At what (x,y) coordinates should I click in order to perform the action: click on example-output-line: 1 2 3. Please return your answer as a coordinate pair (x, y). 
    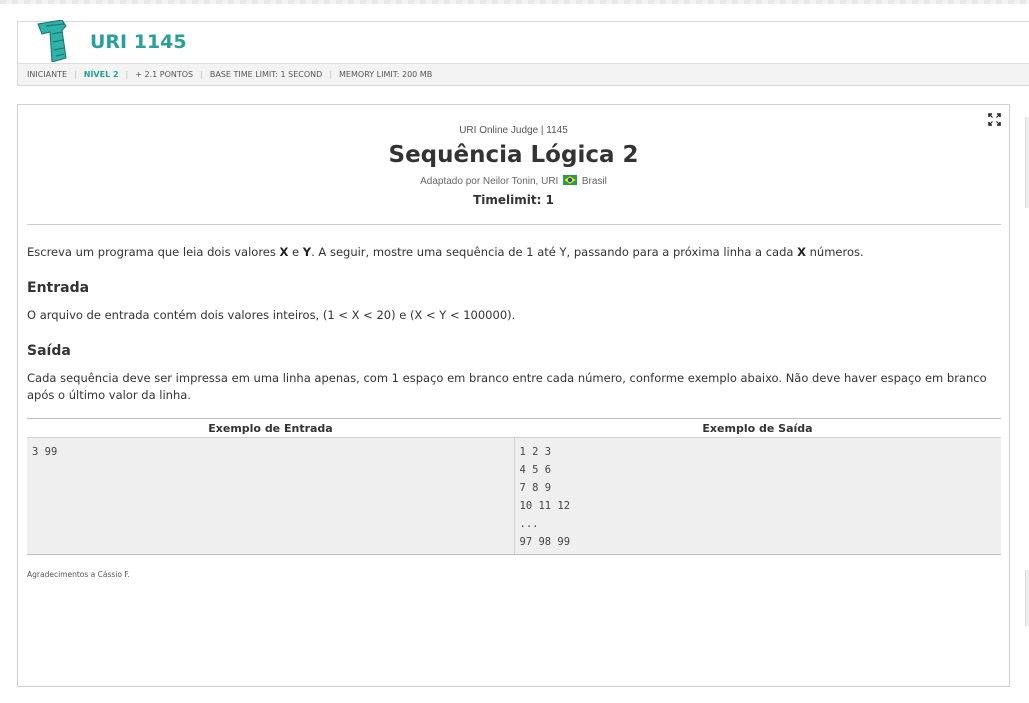
    Looking at the image, I should click on (535, 452).